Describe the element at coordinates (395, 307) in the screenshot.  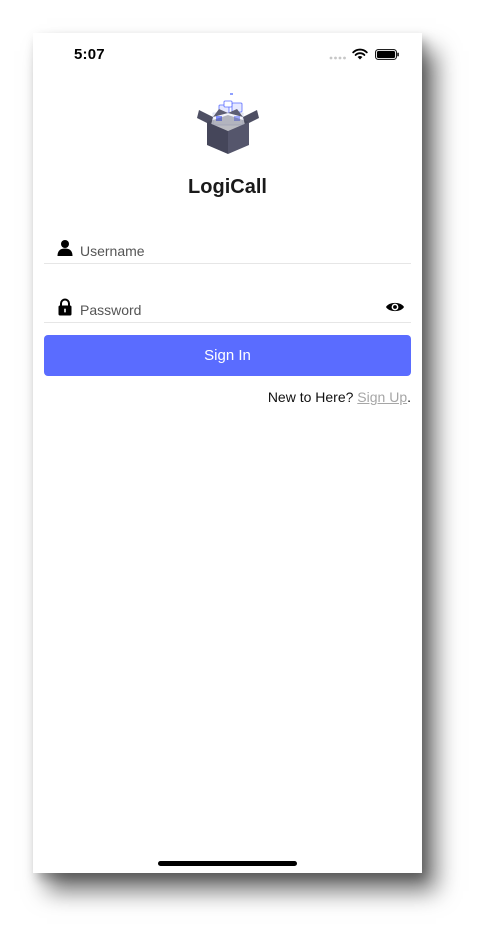
I see `eye-icon` at that location.